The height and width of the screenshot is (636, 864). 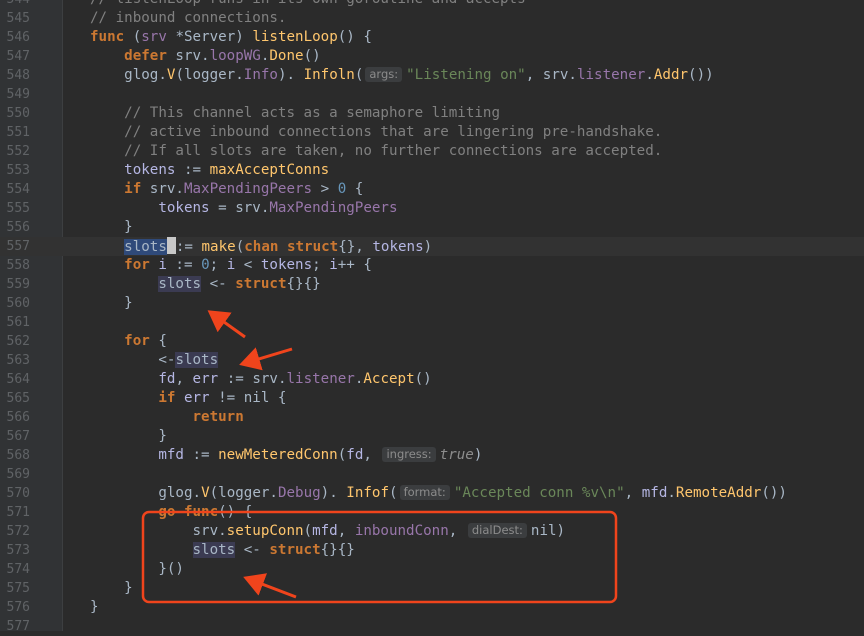 What do you see at coordinates (409, 454) in the screenshot?
I see `parameter-hint: ingress:` at bounding box center [409, 454].